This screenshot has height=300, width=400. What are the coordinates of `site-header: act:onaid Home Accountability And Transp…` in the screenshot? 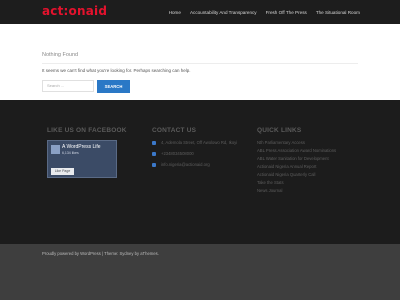 It's located at (200, 12).